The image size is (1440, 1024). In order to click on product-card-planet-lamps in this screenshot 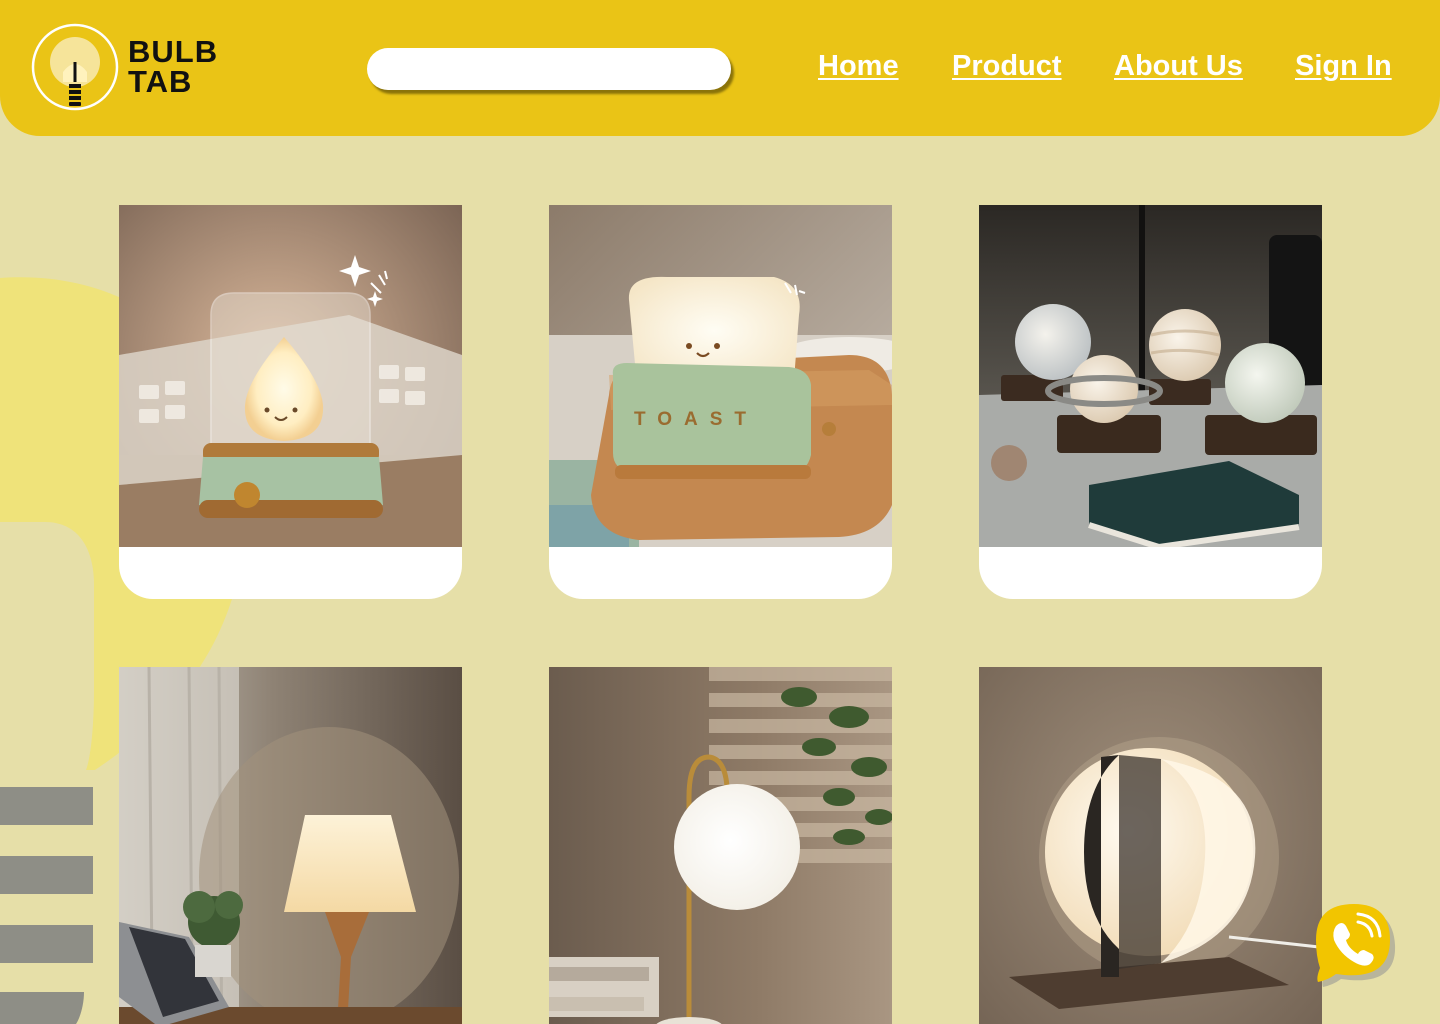, I will do `click(1150, 402)`.